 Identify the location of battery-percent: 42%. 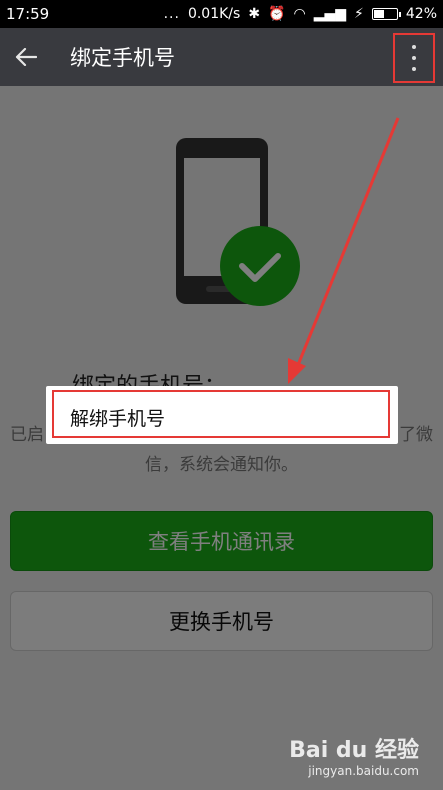
(421, 14).